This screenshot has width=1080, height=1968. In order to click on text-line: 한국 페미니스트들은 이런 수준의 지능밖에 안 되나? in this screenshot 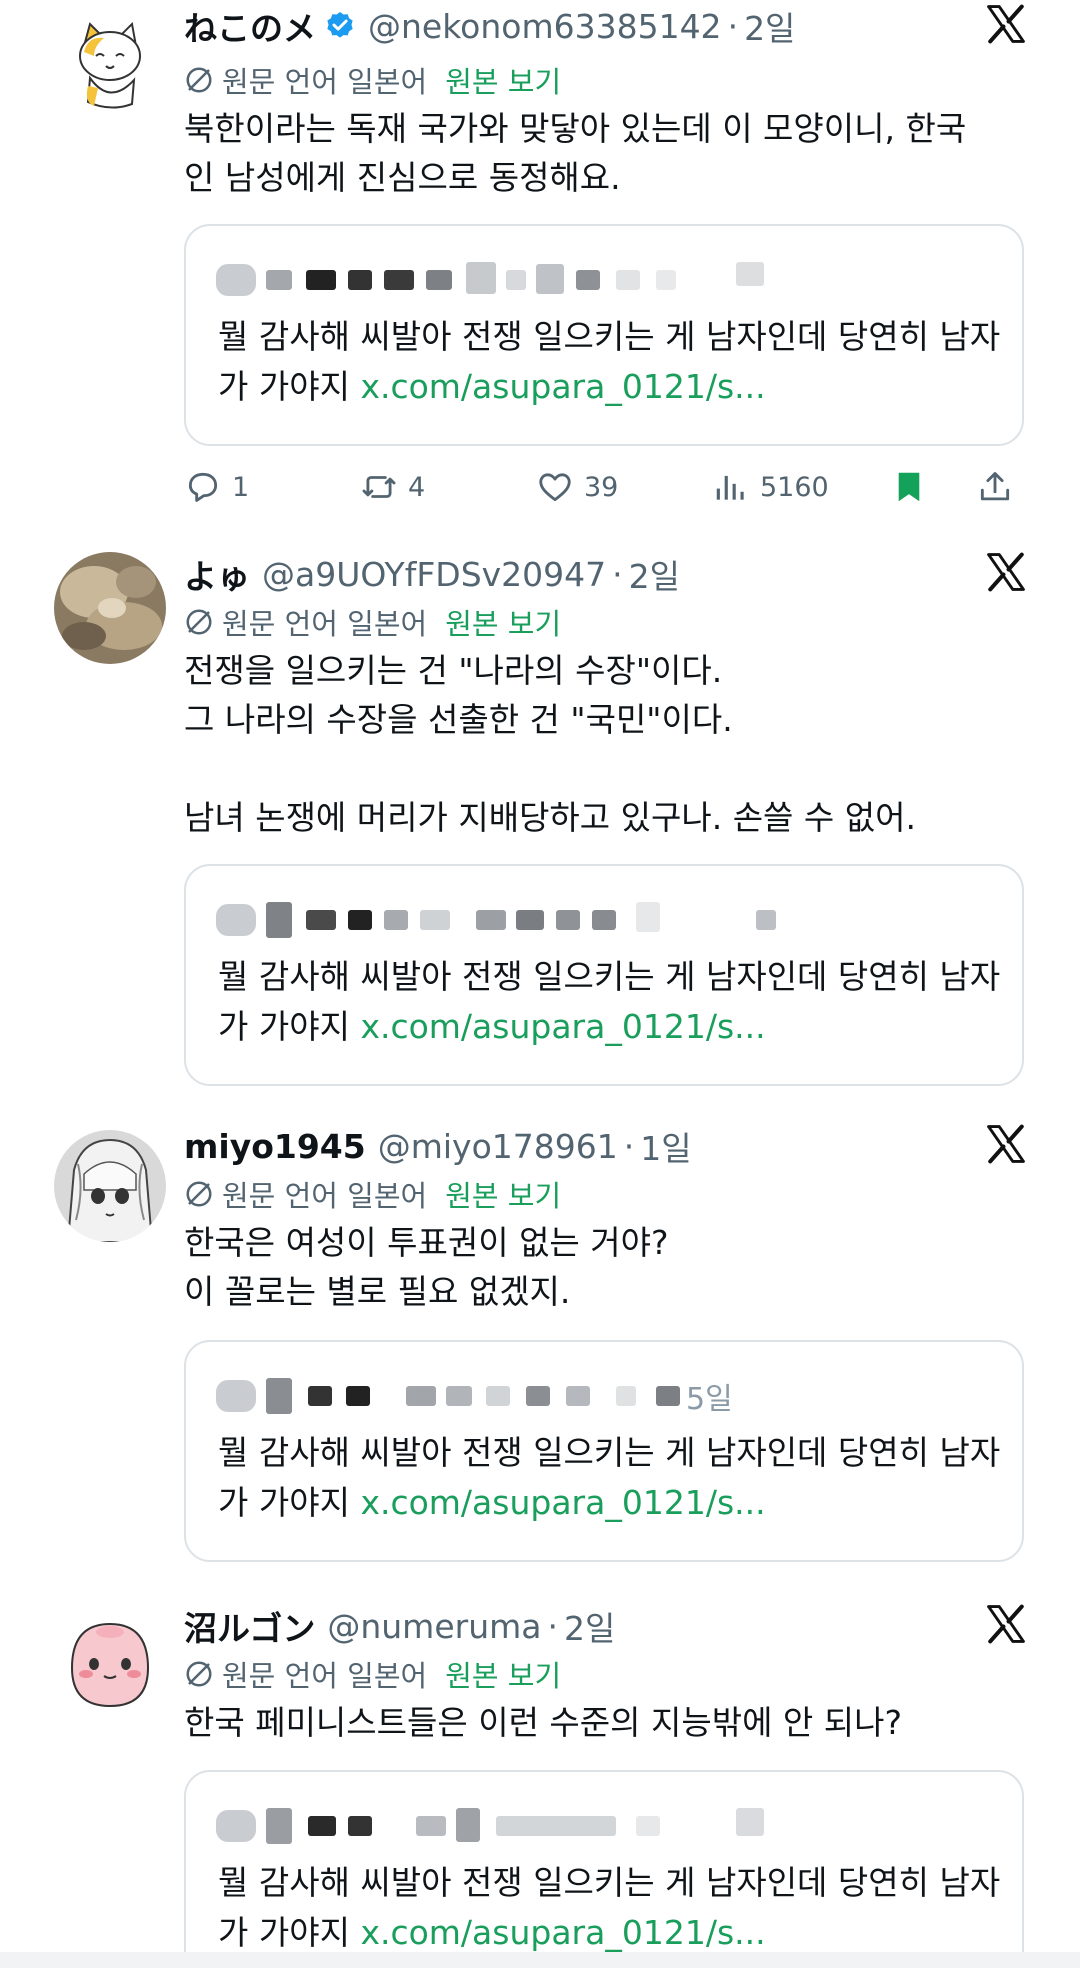, I will do `click(543, 1722)`.